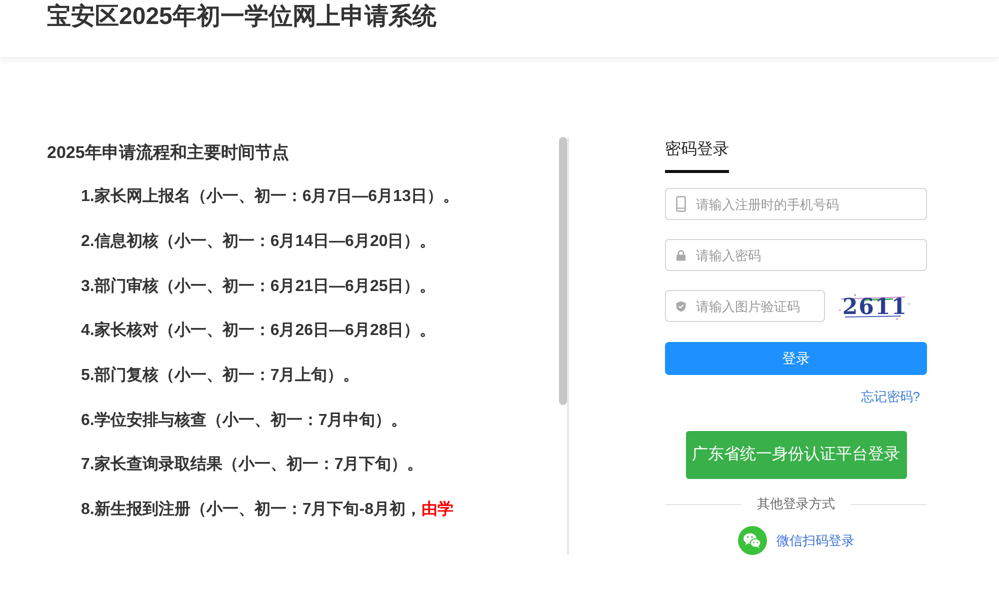 This screenshot has width=999, height=607. Describe the element at coordinates (745, 306) in the screenshot. I see `captcha-field: 请输入图片验证码` at that location.